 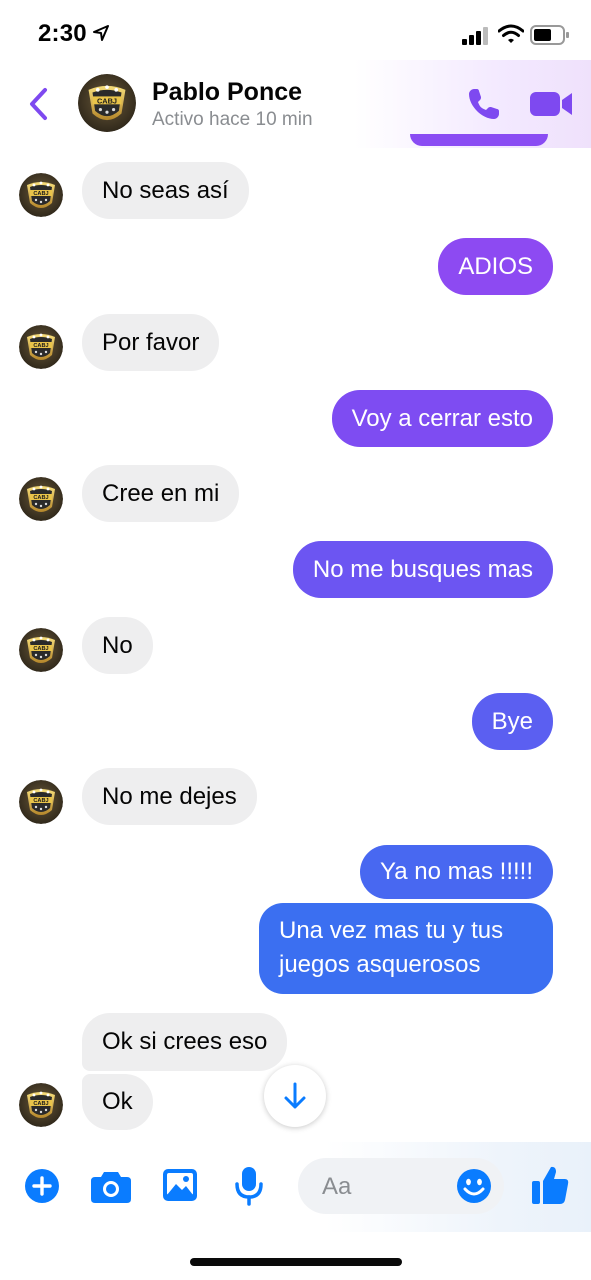 I want to click on thumbs-up-icon, so click(x=550, y=1185).